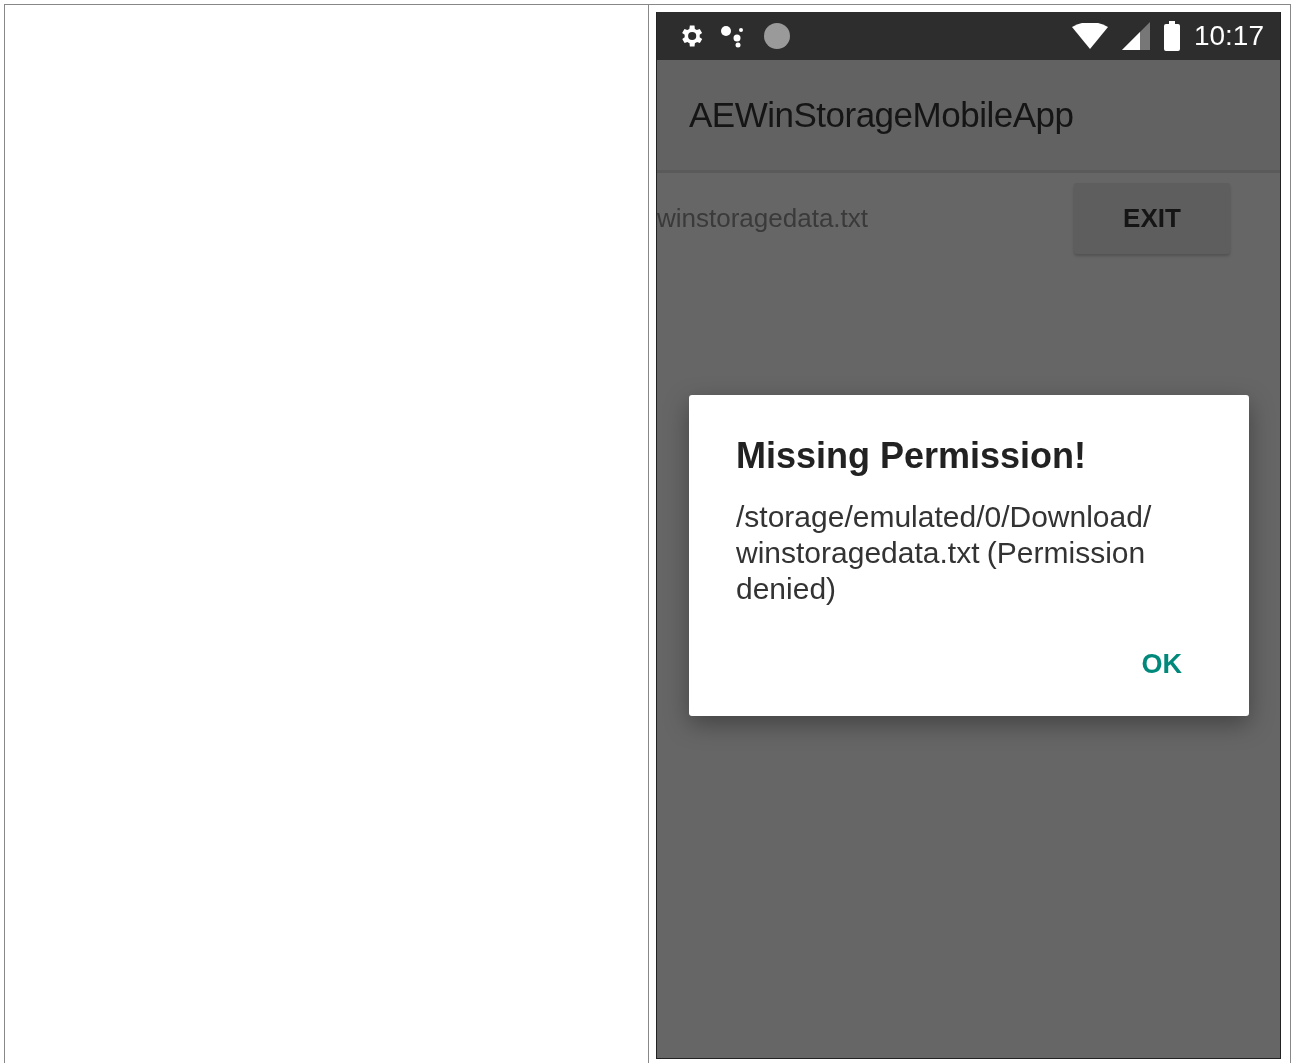 The width and height of the screenshot is (1291, 1063). I want to click on exit-button: EXIT, so click(1152, 218).